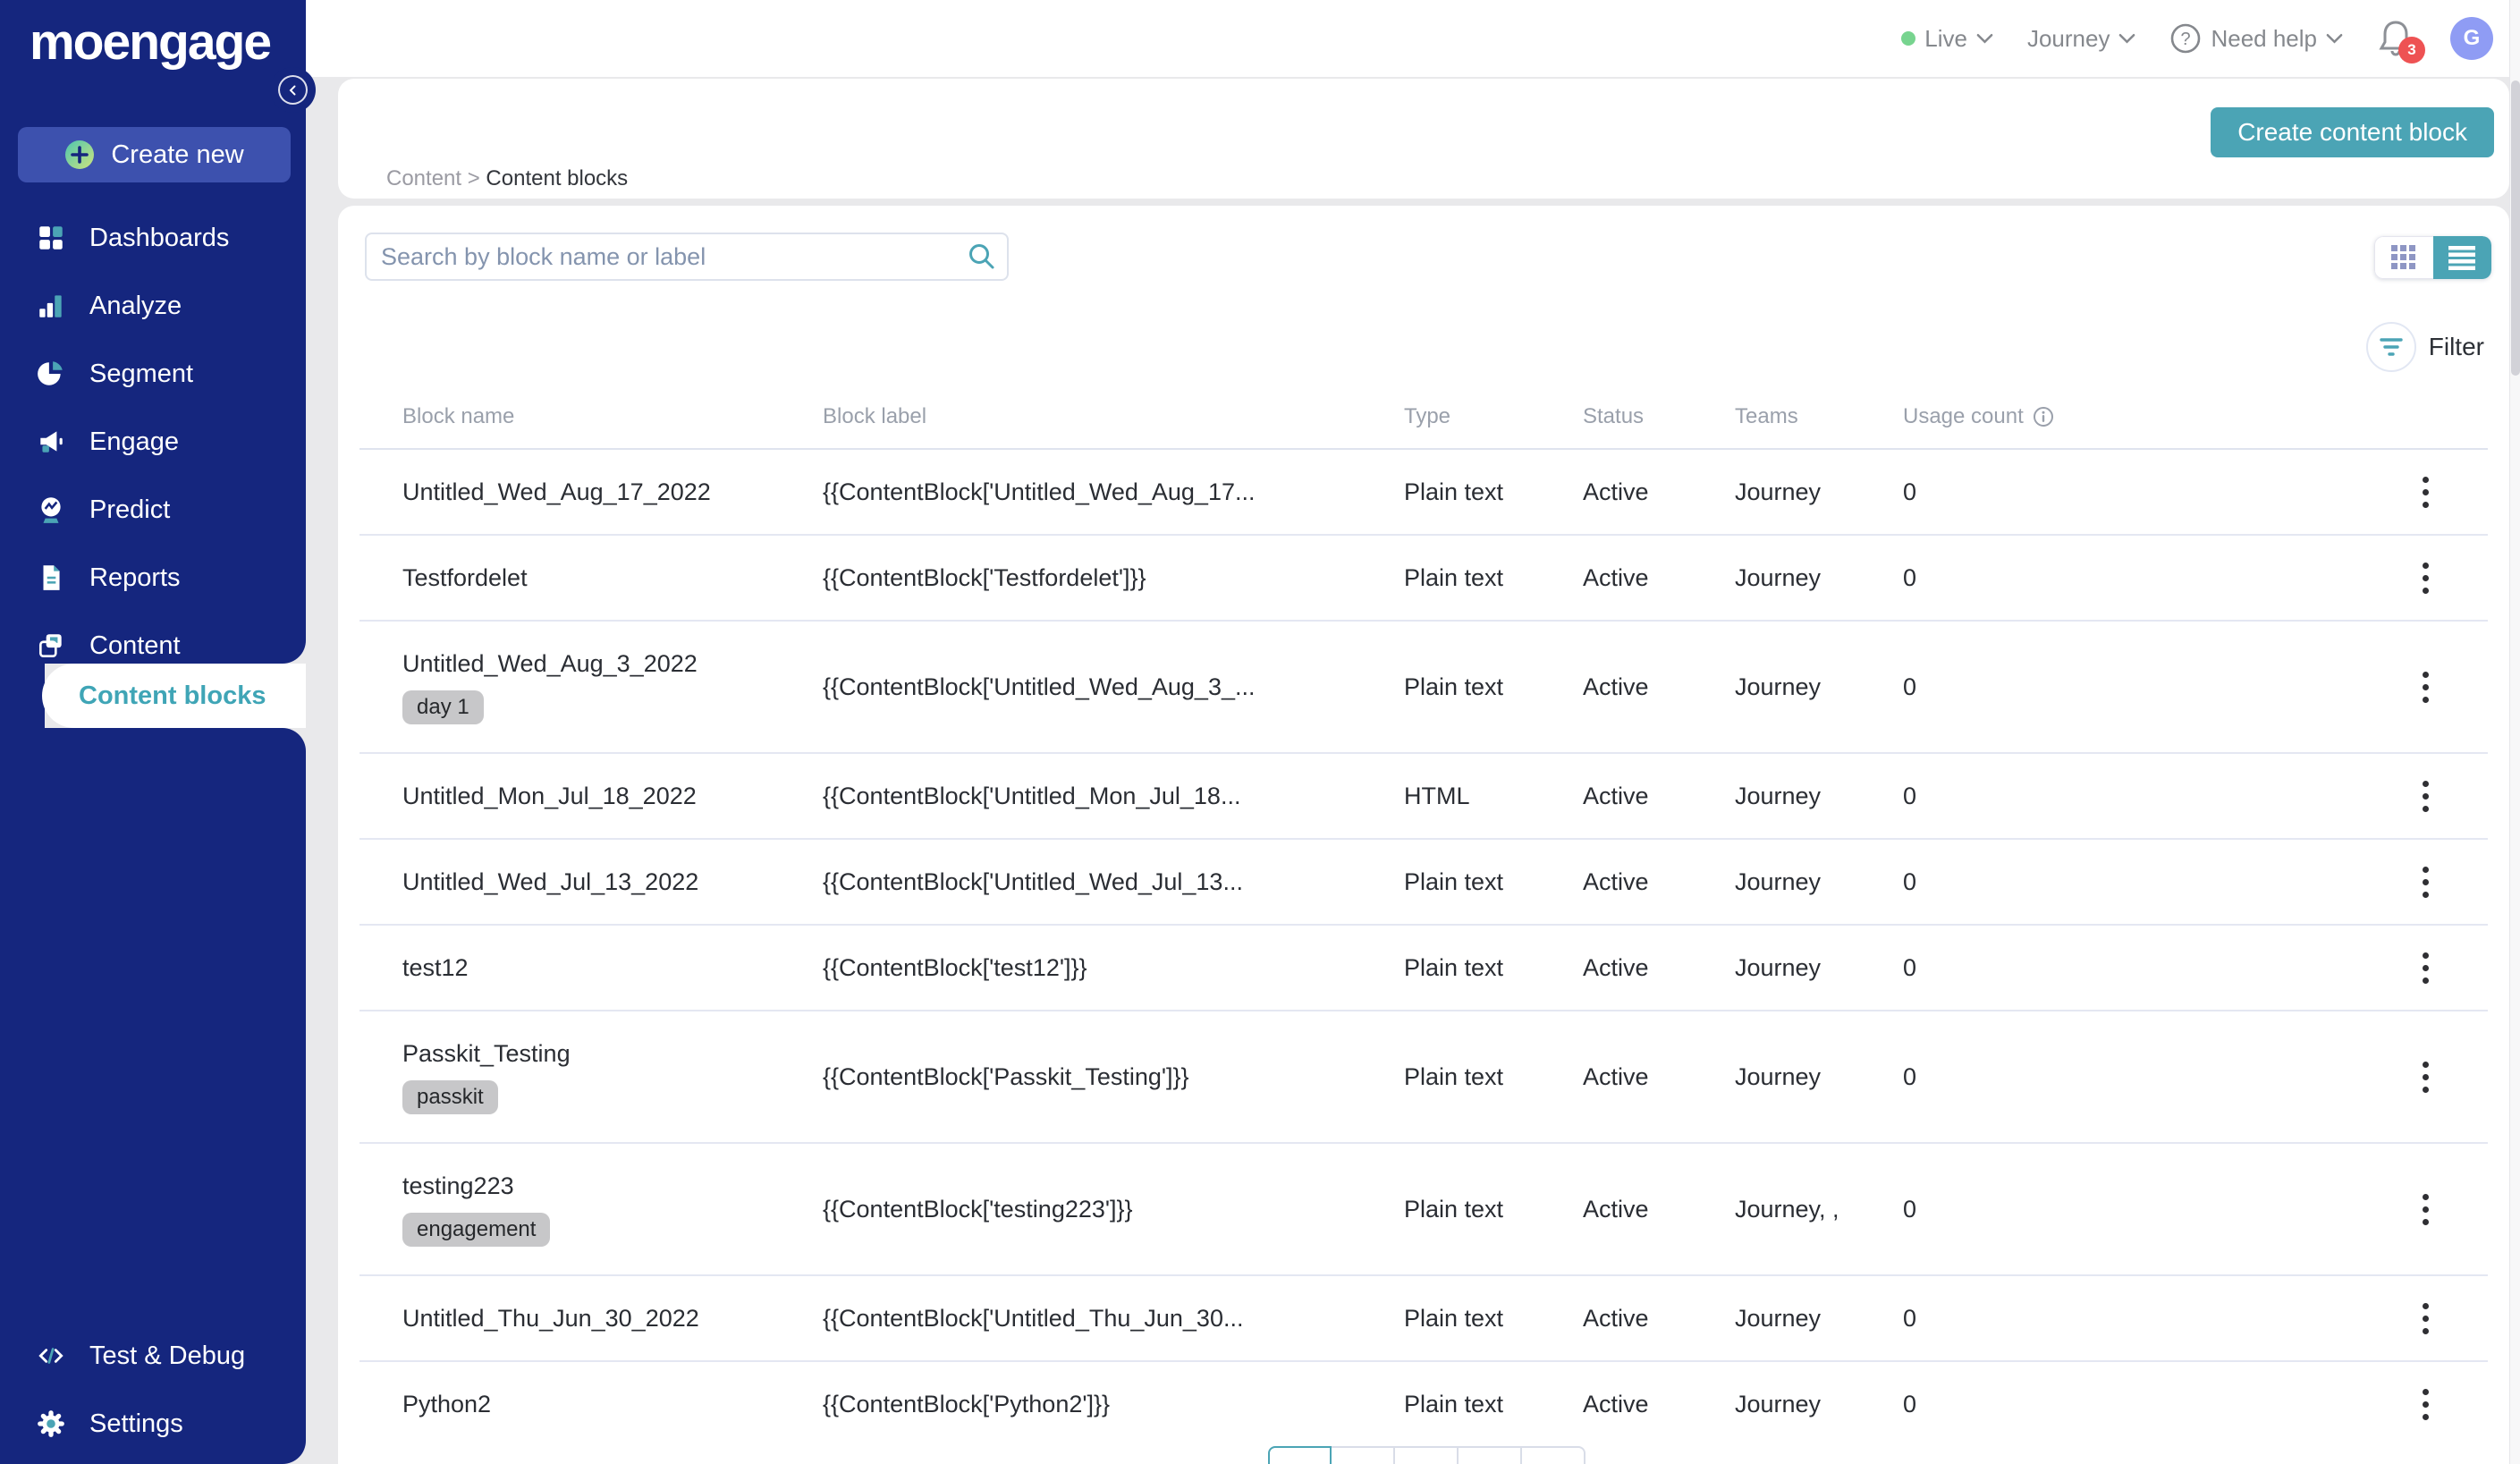 This screenshot has height=1464, width=2520. I want to click on breadcrumb: Content > Content blocks, so click(507, 178).